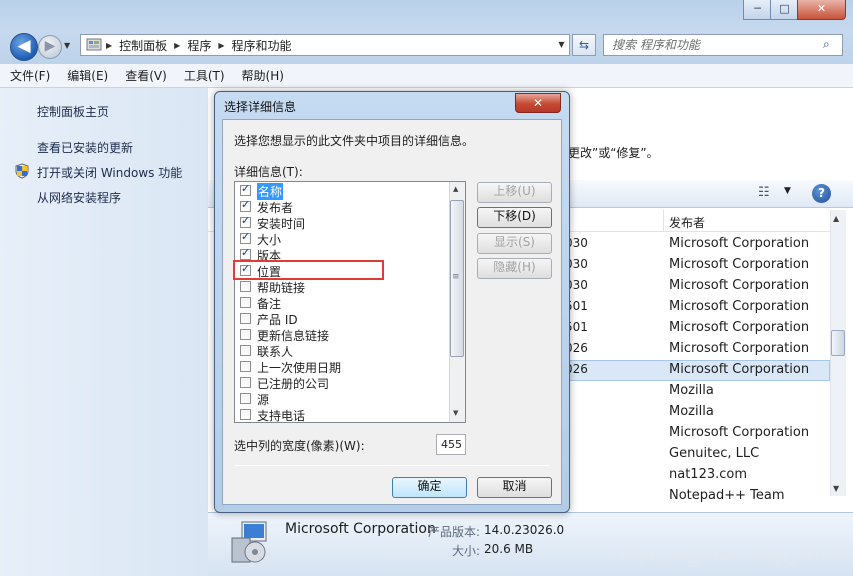 The width and height of the screenshot is (853, 576). What do you see at coordinates (687, 222) in the screenshot?
I see `column-header-publisher: 发布者` at bounding box center [687, 222].